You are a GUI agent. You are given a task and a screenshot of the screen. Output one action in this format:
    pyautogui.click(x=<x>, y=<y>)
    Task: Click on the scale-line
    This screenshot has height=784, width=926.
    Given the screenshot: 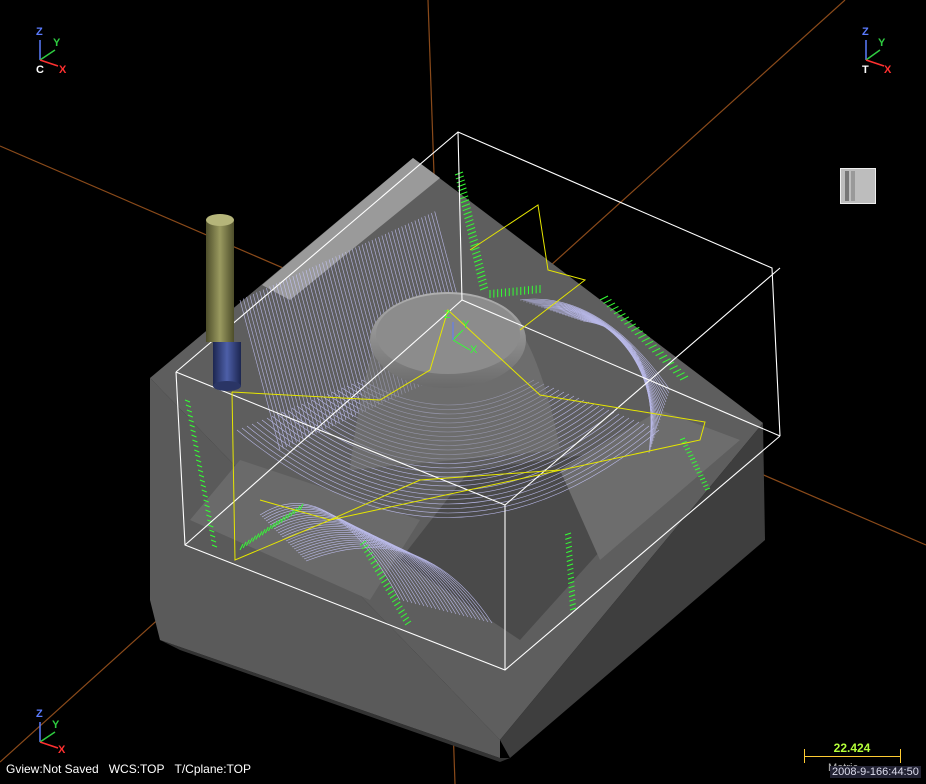 What is the action you would take?
    pyautogui.click(x=852, y=756)
    